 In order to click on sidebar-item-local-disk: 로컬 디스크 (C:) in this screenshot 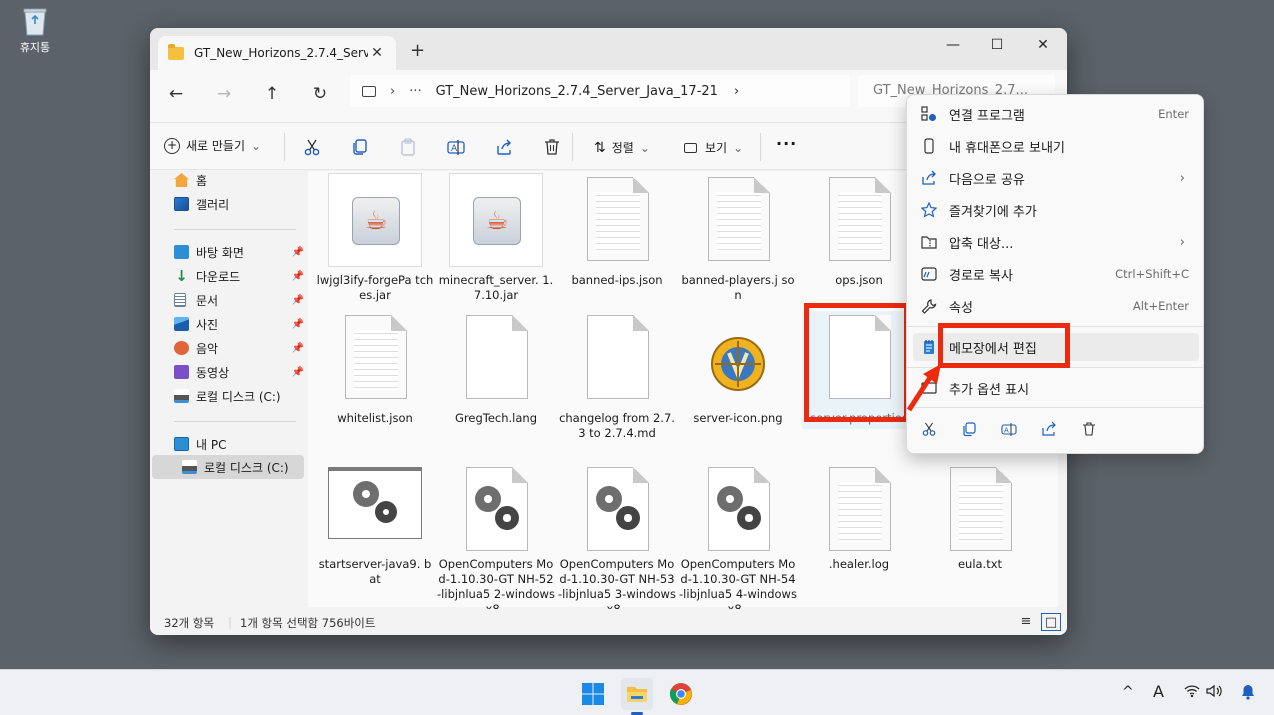, I will do `click(247, 467)`.